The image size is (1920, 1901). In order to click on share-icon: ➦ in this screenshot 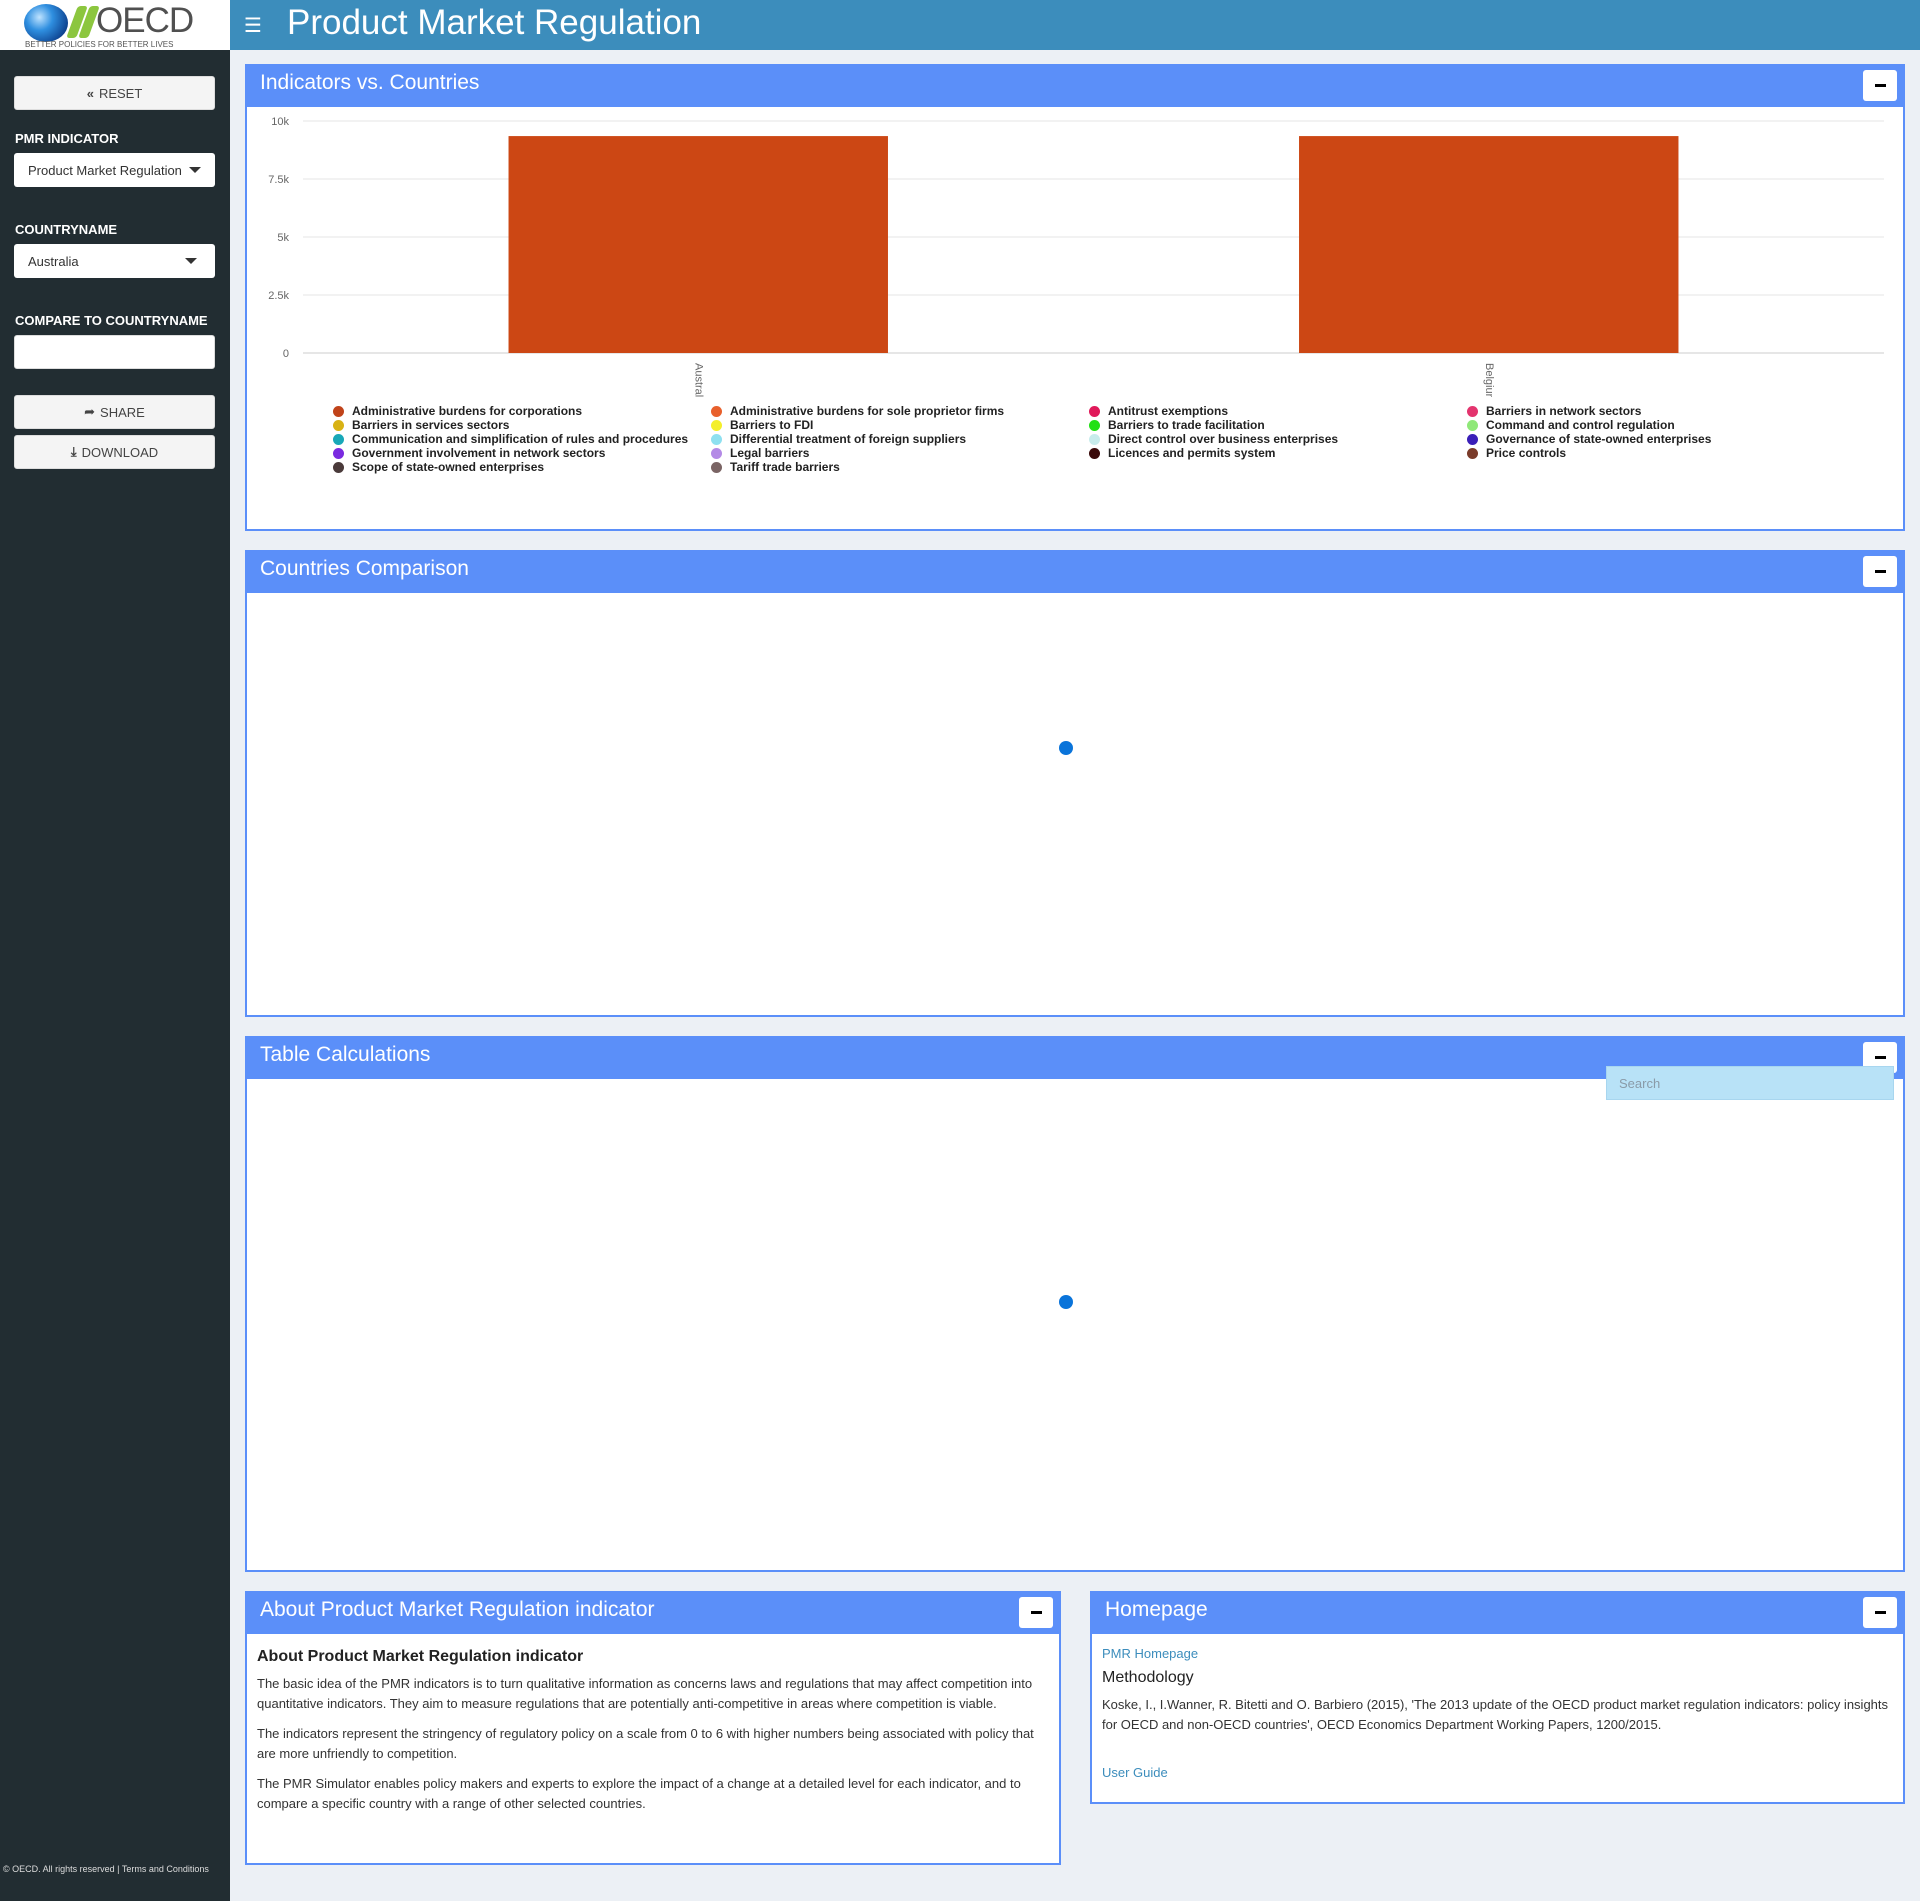, I will do `click(90, 411)`.